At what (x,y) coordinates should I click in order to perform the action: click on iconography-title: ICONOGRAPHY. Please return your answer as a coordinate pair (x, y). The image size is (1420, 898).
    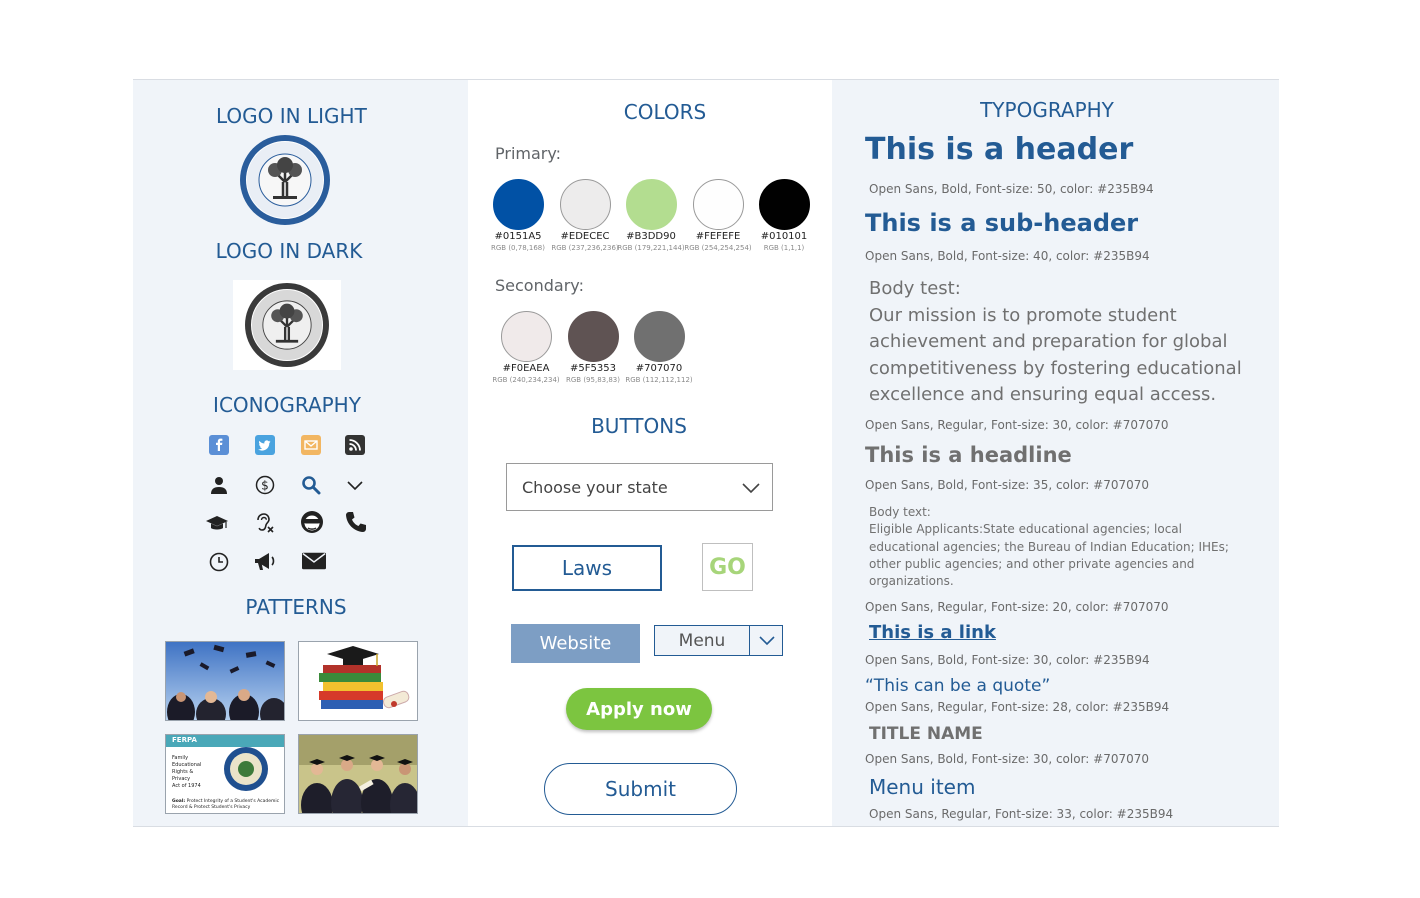
    Looking at the image, I should click on (287, 405).